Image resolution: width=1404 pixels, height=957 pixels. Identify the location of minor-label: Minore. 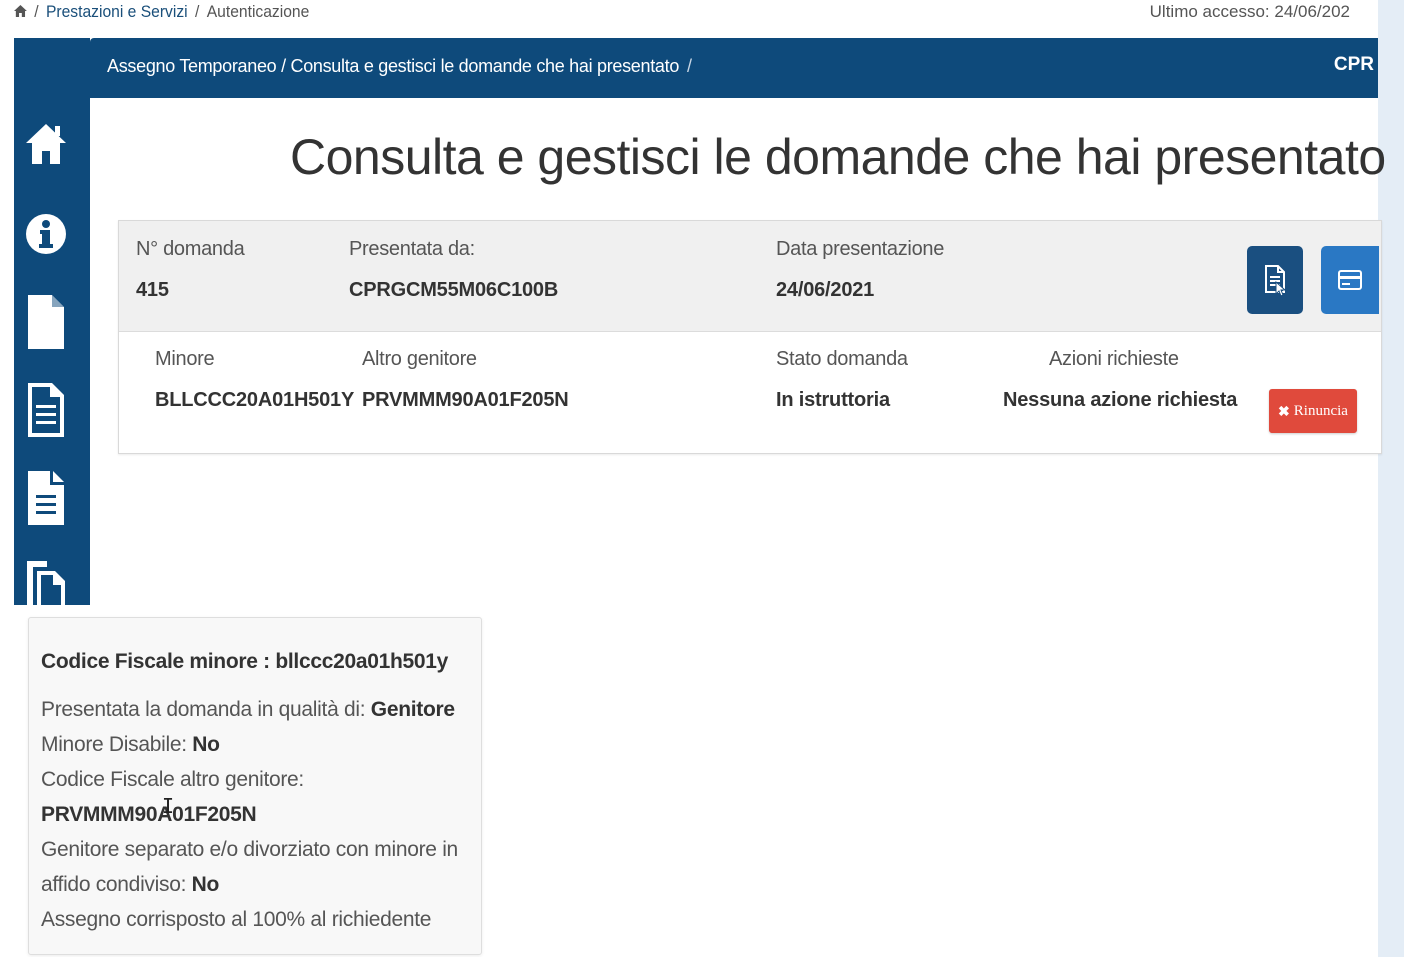
(185, 359).